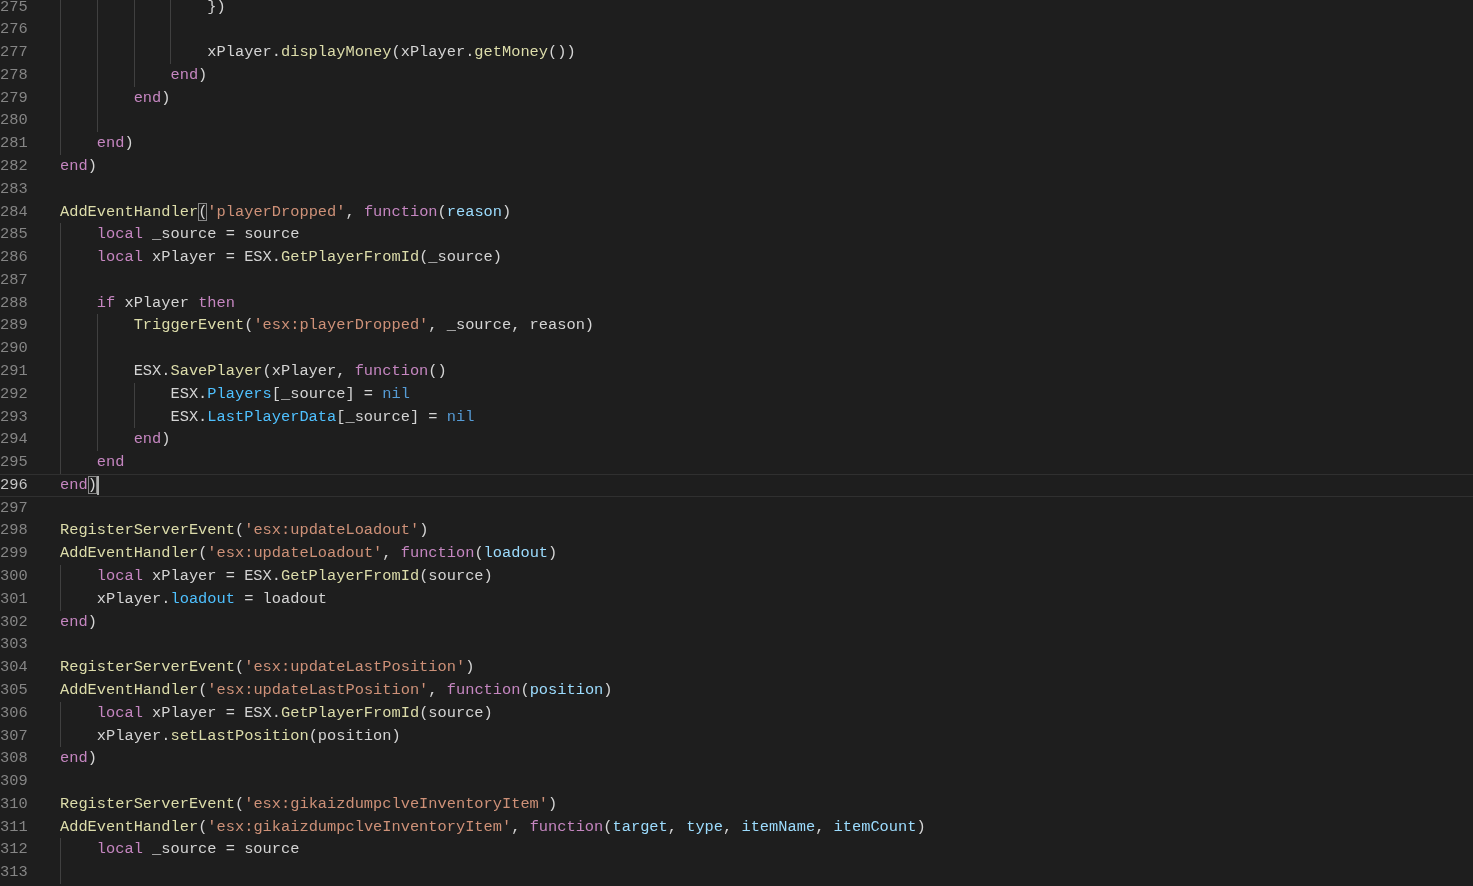 This screenshot has width=1473, height=886. What do you see at coordinates (14, 827) in the screenshot?
I see `line-number: 311` at bounding box center [14, 827].